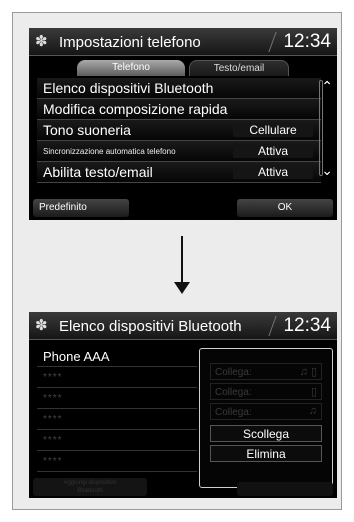 Image resolution: width=354 pixels, height=522 pixels. What do you see at coordinates (135, 109) in the screenshot?
I see `list-item-label: Modifica composizione rapida` at bounding box center [135, 109].